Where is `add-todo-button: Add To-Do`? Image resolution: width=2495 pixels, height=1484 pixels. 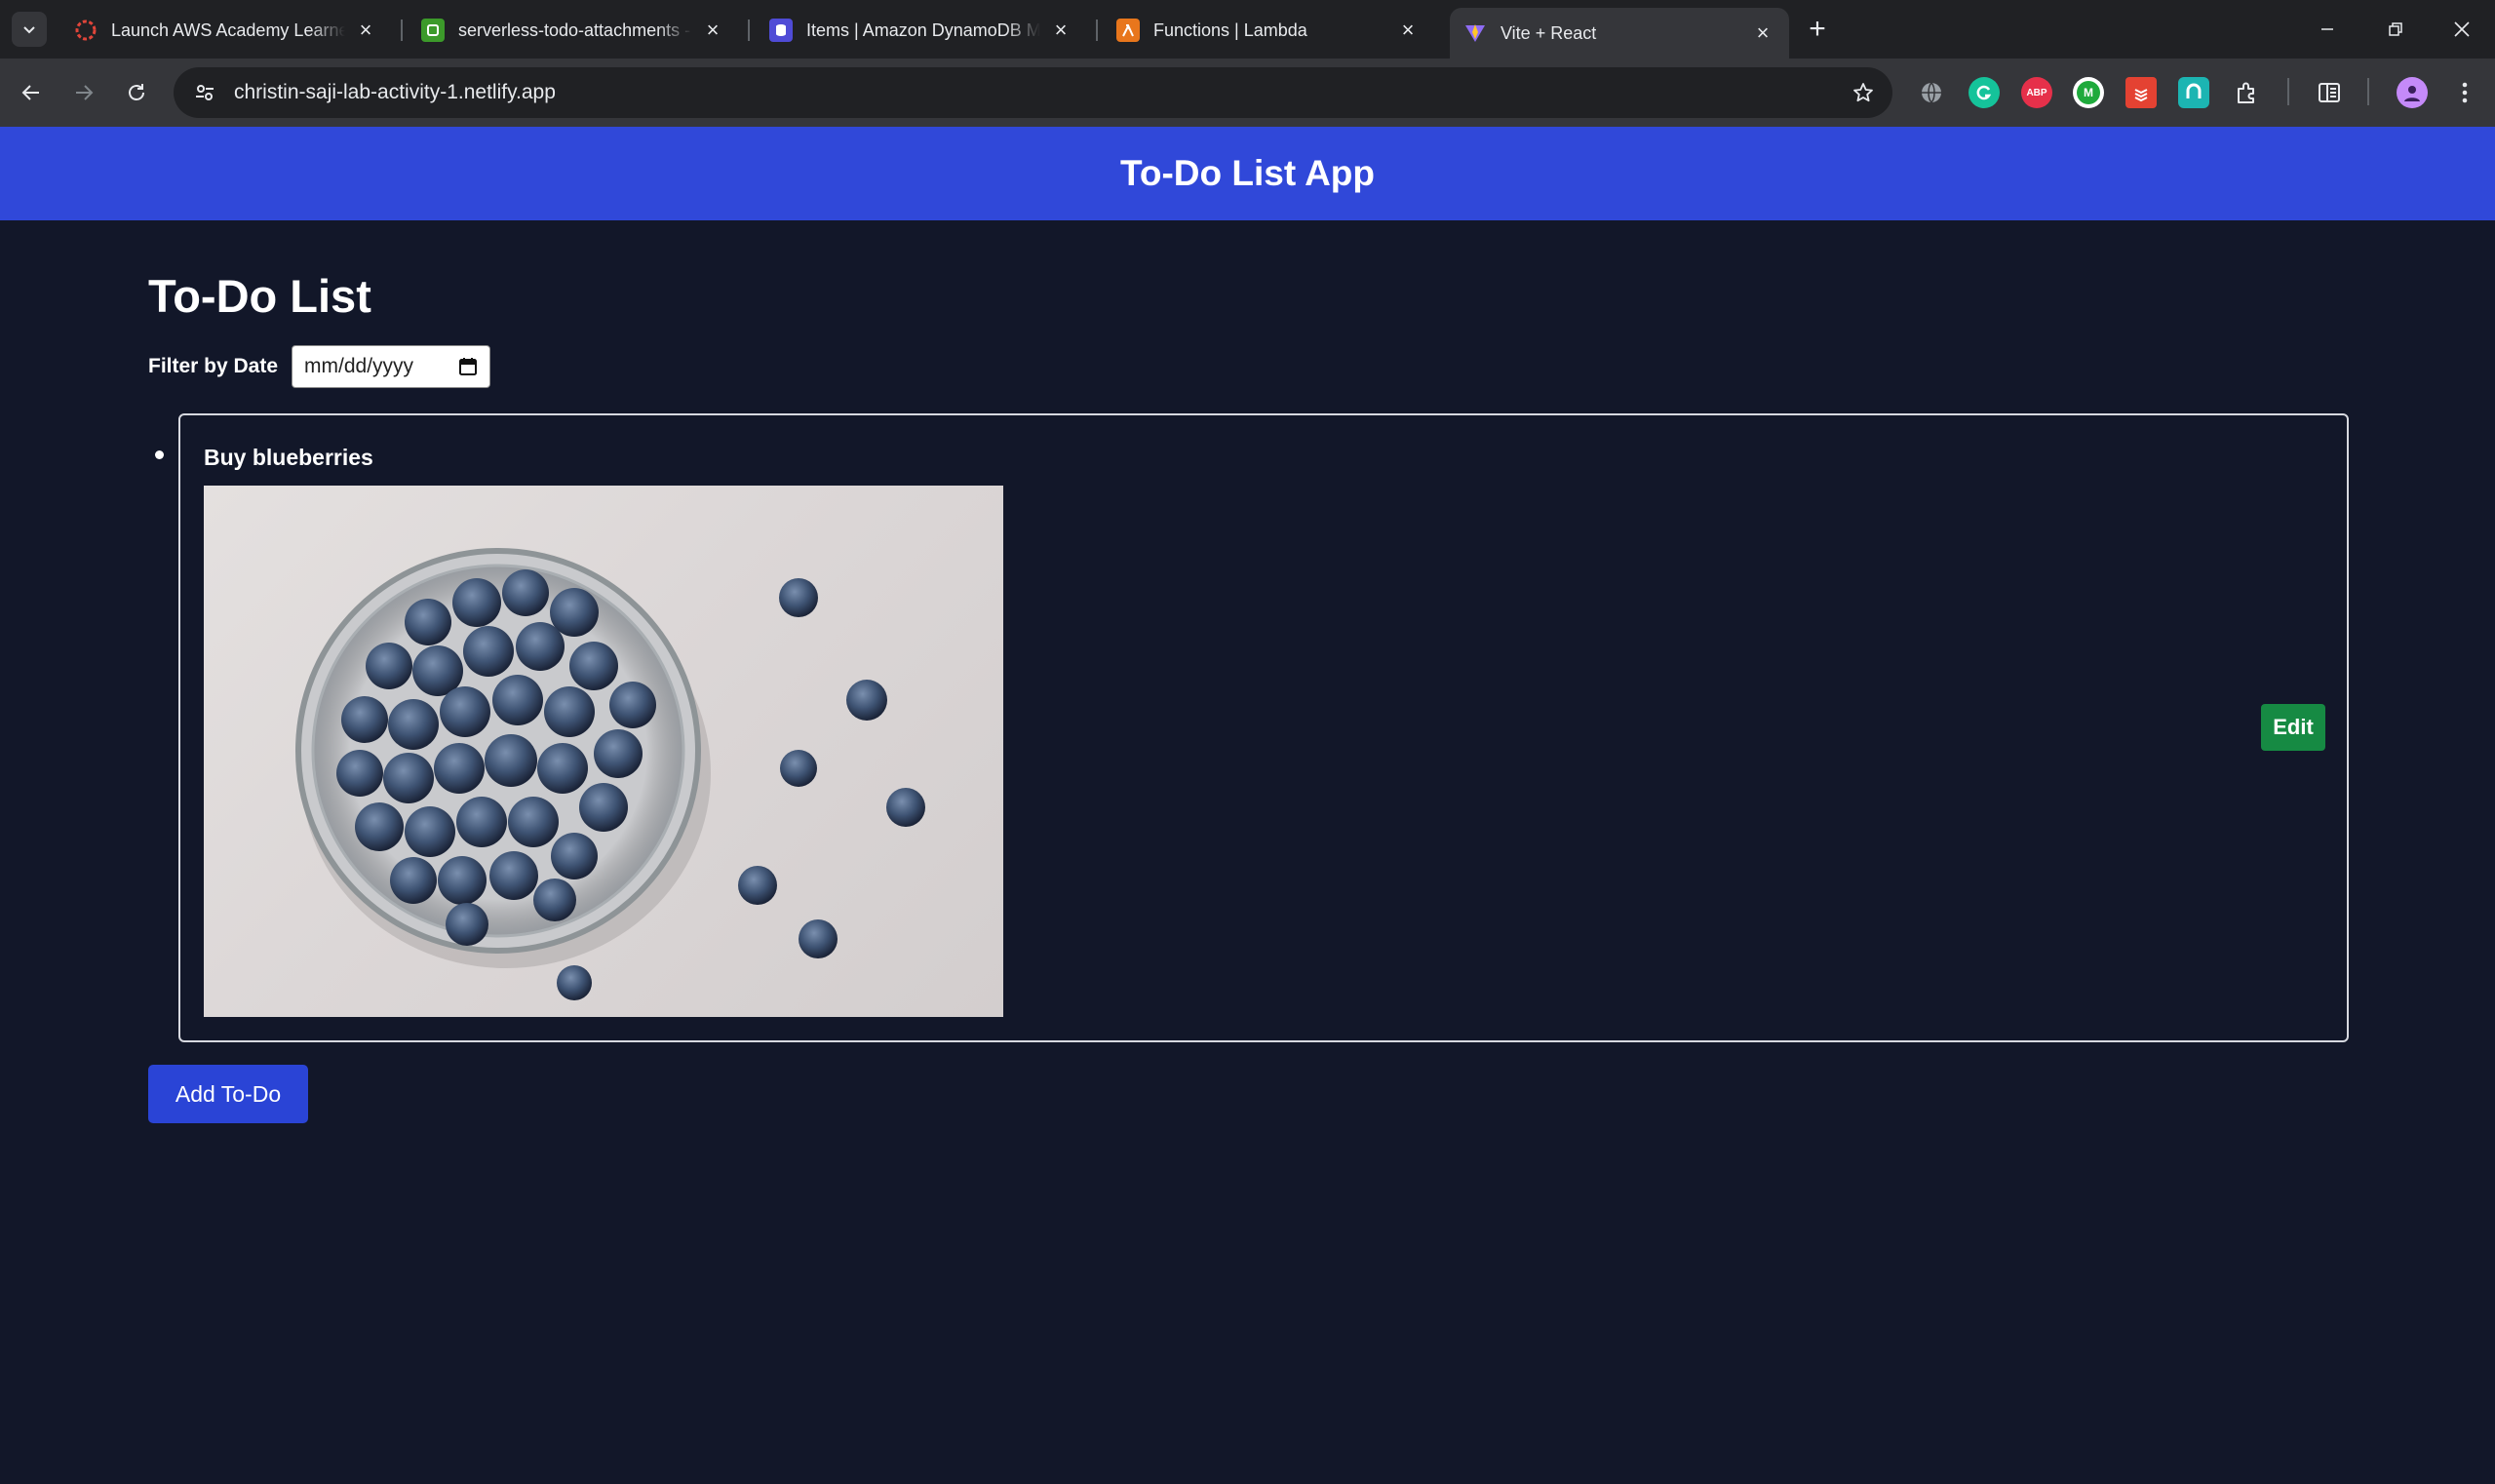 add-todo-button: Add To-Do is located at coordinates (228, 1094).